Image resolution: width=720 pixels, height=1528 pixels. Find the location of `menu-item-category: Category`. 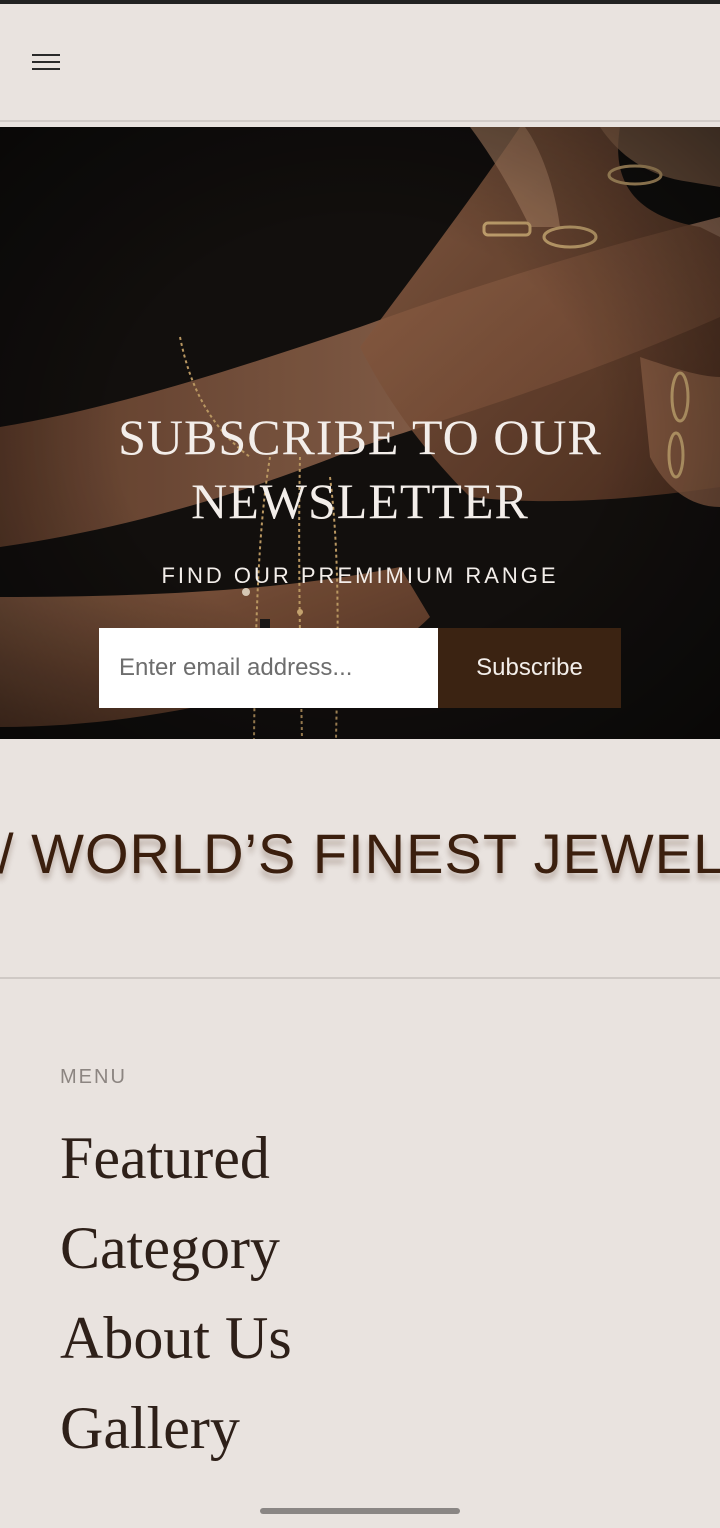

menu-item-category: Category is located at coordinates (170, 1248).